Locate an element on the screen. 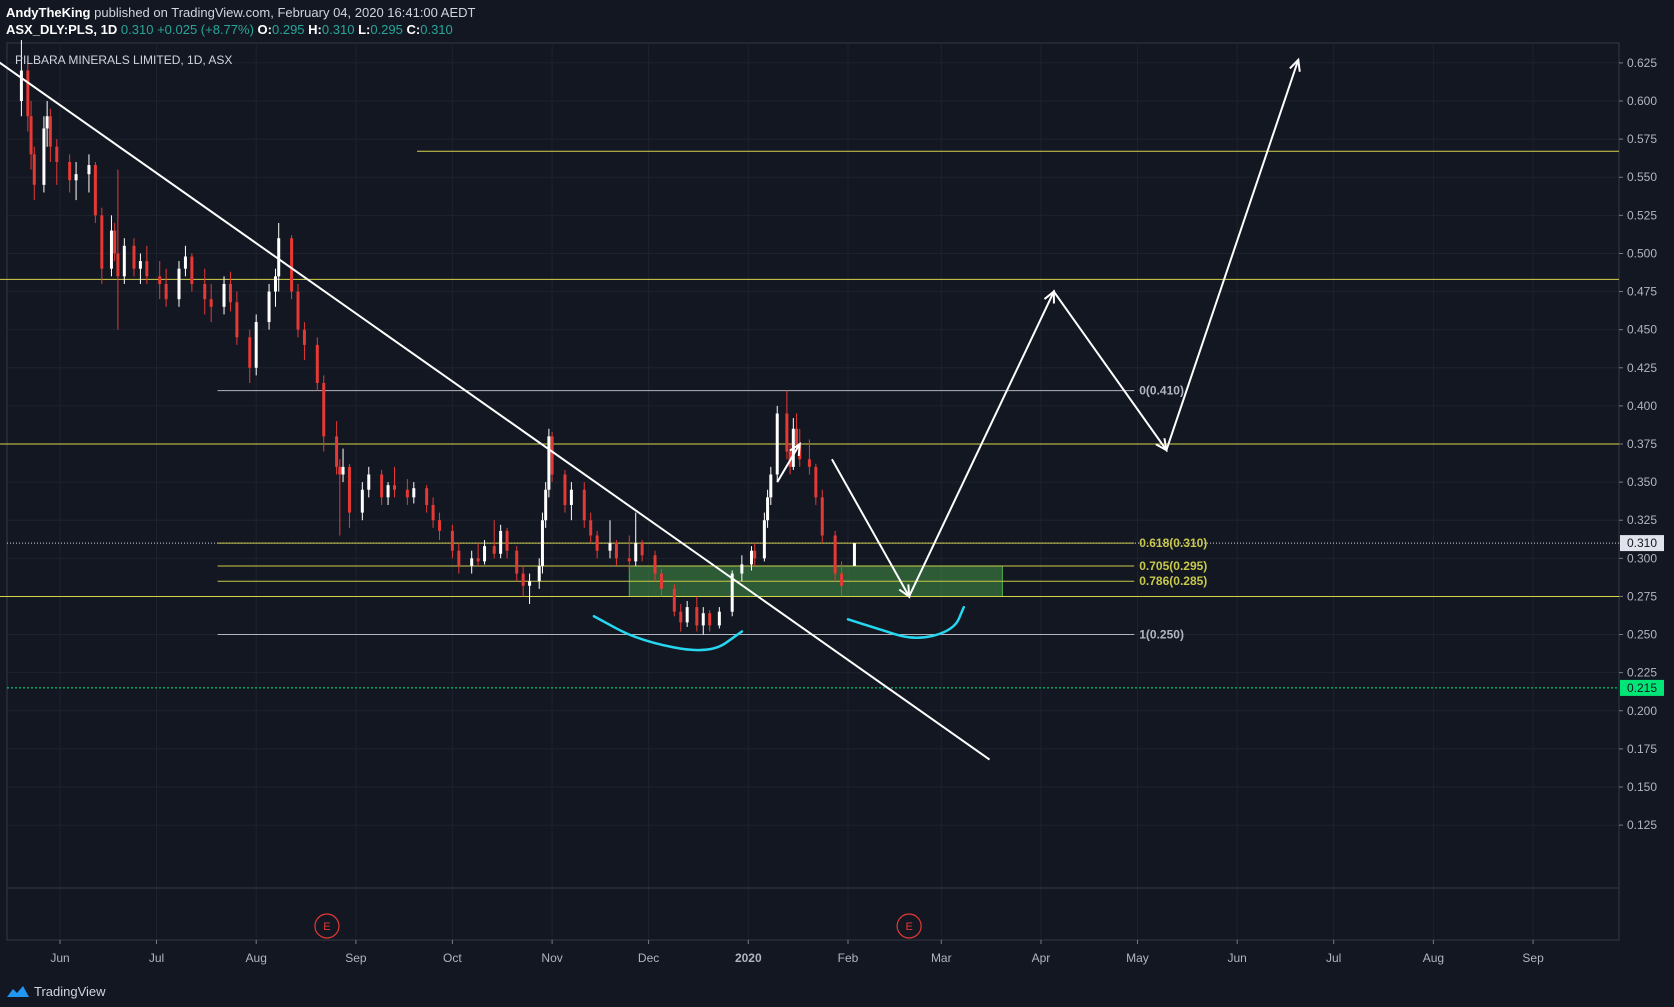 This screenshot has height=1007, width=1674. event-markers: EE is located at coordinates (618, 926).